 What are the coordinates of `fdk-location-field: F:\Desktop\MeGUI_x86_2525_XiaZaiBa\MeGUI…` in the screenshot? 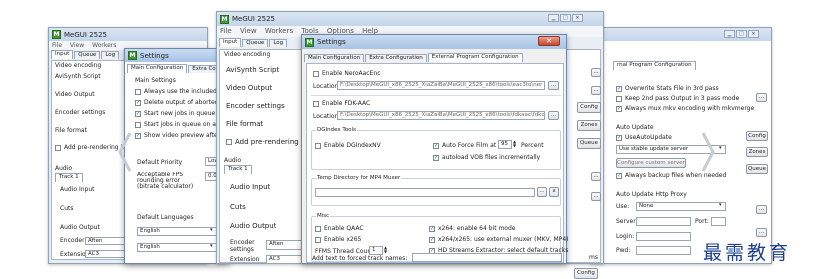 It's located at (441, 115).